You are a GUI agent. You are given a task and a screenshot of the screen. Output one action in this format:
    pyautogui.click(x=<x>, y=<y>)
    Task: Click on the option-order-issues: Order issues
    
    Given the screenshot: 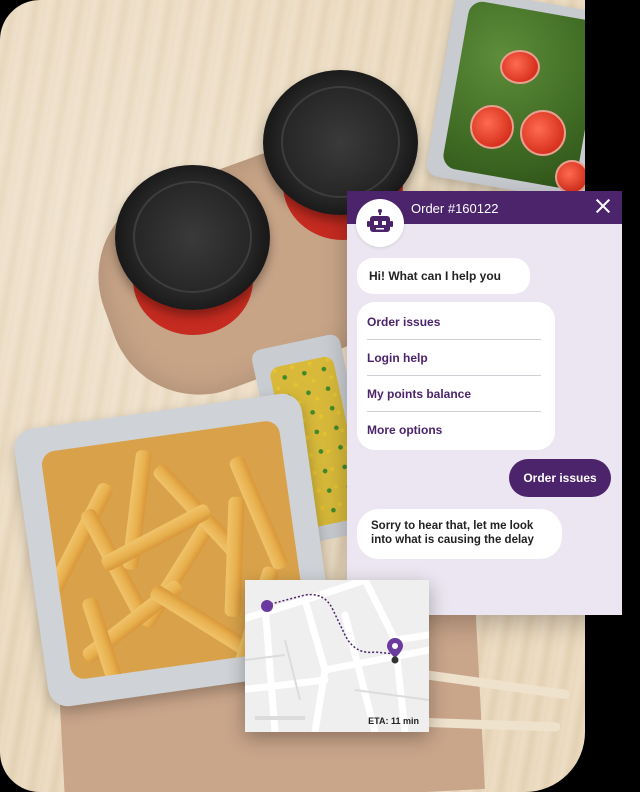 What is the action you would take?
    pyautogui.click(x=453, y=322)
    